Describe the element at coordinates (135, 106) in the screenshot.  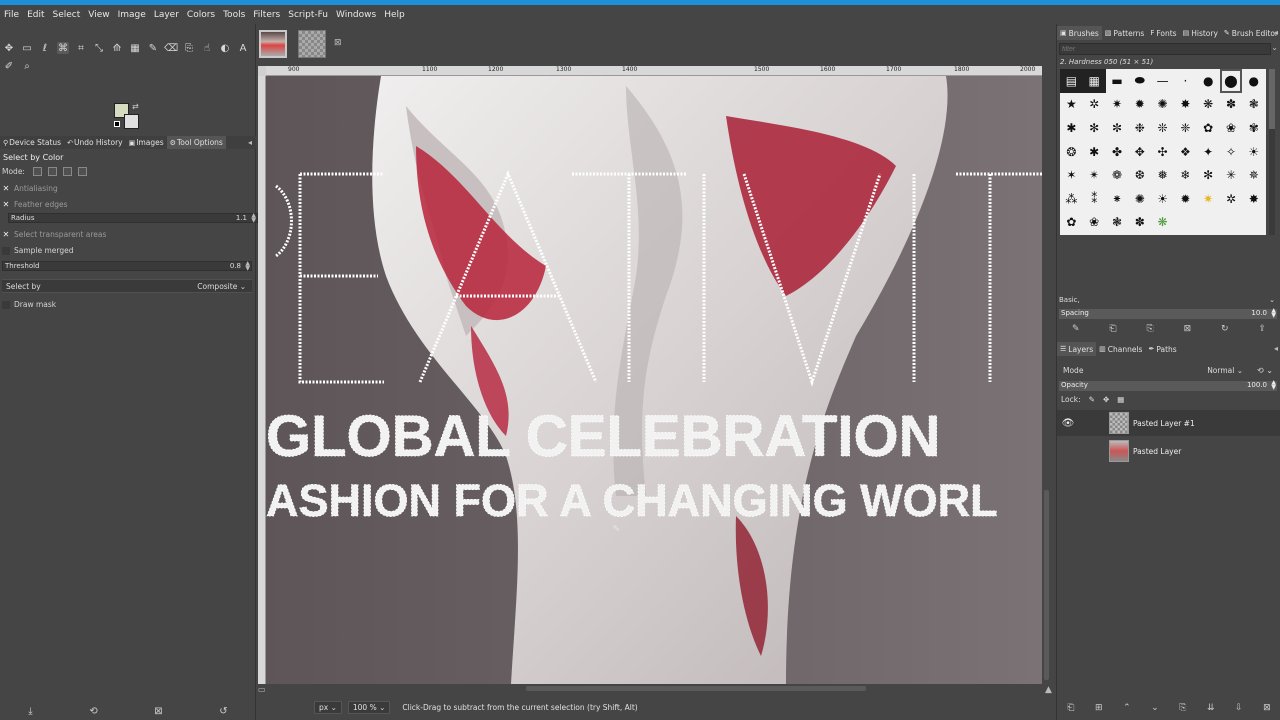
I see `swap-colors-icon: ⇄` at that location.